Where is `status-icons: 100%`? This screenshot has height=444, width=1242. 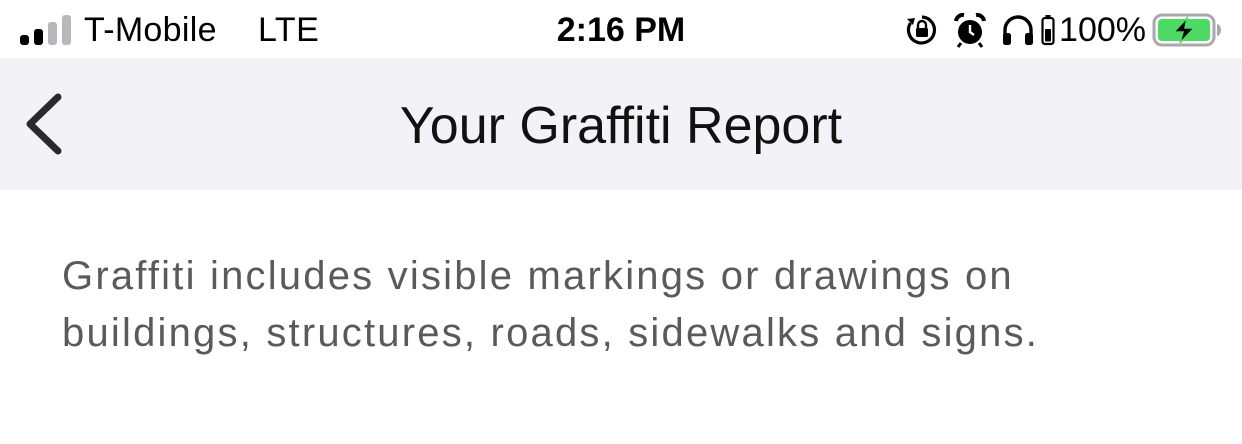 status-icons: 100% is located at coordinates (1063, 30).